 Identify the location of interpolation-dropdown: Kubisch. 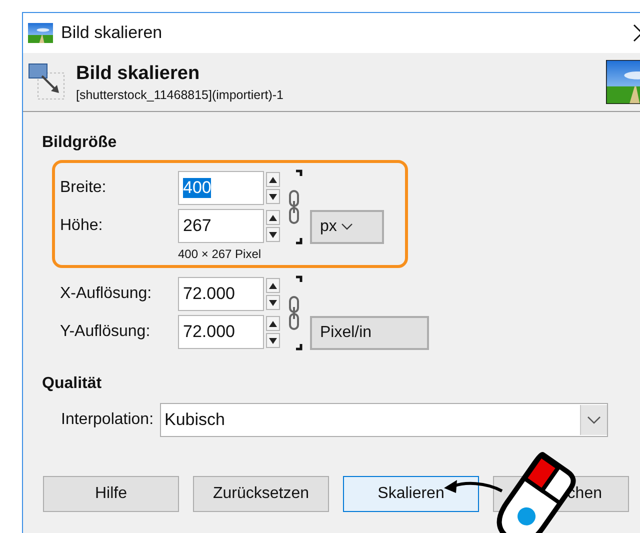
(384, 420).